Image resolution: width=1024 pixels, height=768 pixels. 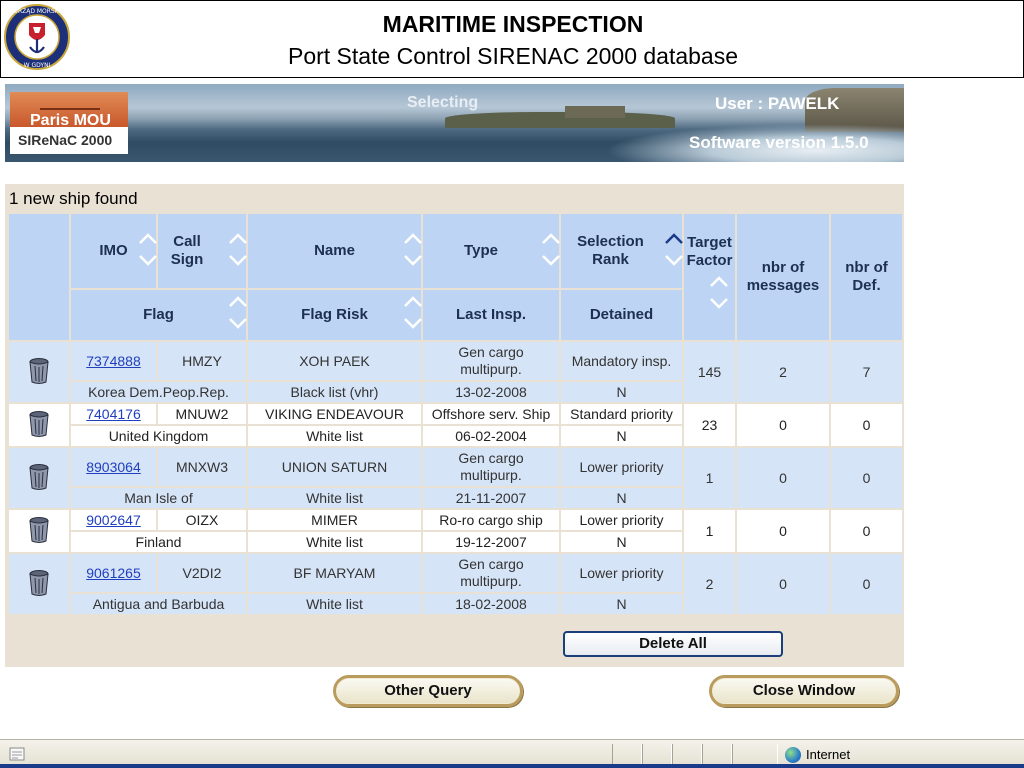 I want to click on imo-link: 8903064, so click(x=113, y=467).